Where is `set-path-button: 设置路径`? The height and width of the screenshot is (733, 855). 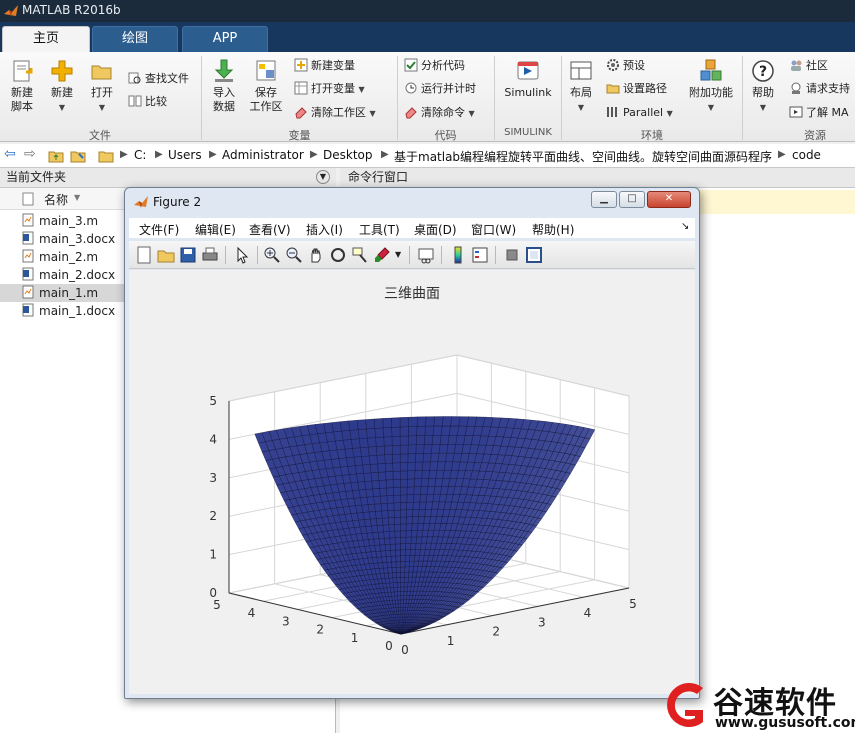
set-path-button: 设置路径 is located at coordinates (636, 89).